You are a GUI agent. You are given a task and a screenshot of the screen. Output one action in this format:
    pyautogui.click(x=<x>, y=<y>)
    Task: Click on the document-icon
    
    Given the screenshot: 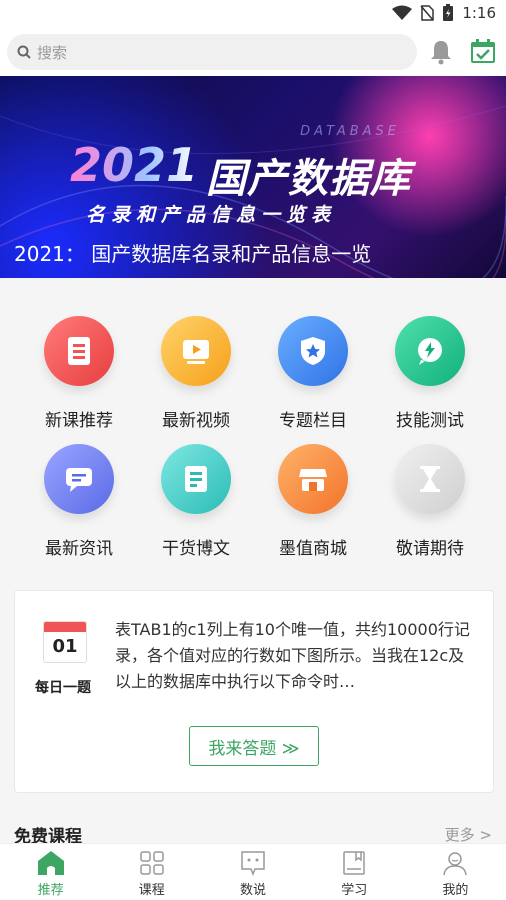 What is the action you would take?
    pyautogui.click(x=79, y=351)
    